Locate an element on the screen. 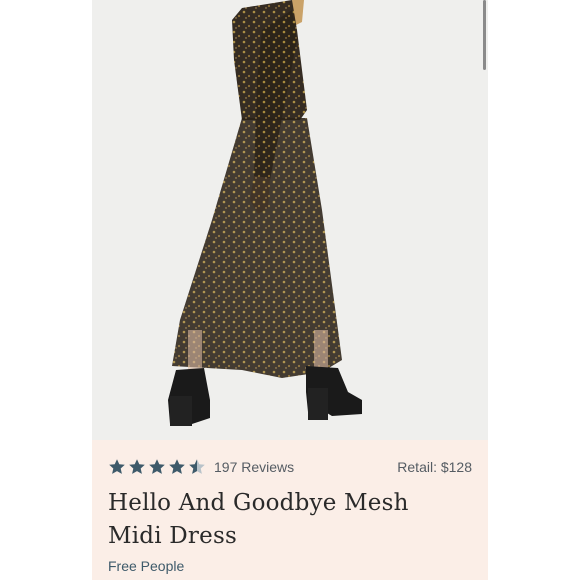 This screenshot has width=580, height=580. brand-link: Free People is located at coordinates (146, 566).